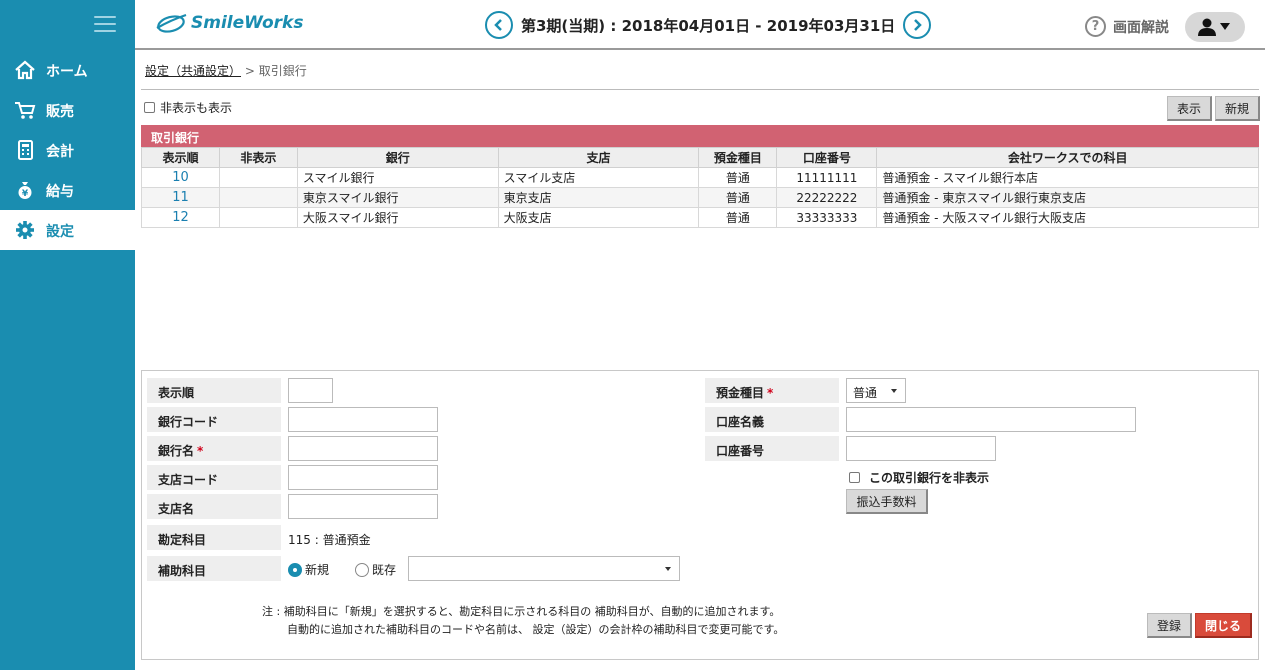 The width and height of the screenshot is (1265, 670). What do you see at coordinates (827, 157) in the screenshot?
I see `column-header: 口座番号` at bounding box center [827, 157].